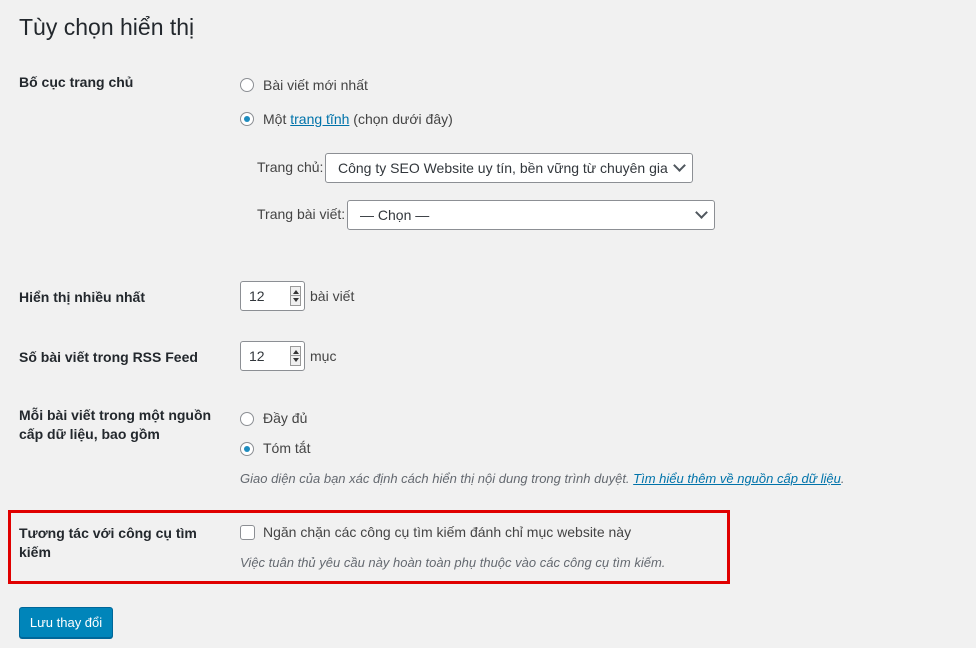 This screenshot has width=976, height=648. I want to click on rss-count-label: Số bài viết trong RSS Feed, so click(108, 357).